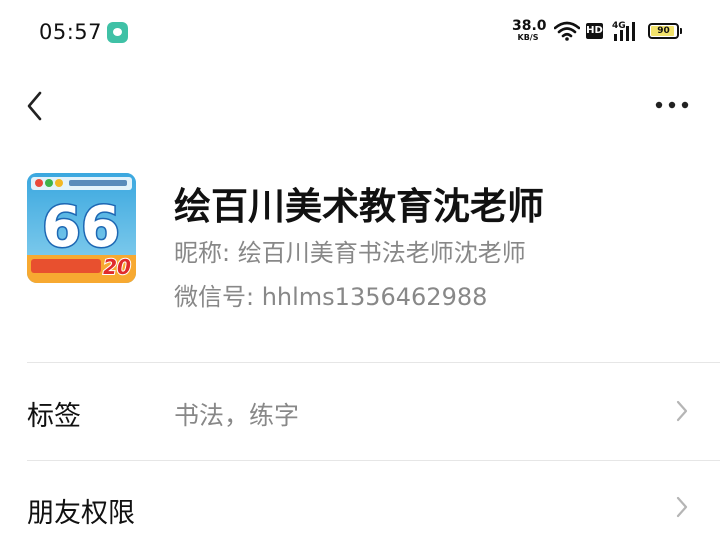 This screenshot has height=559, width=720. What do you see at coordinates (117, 32) in the screenshot?
I see `chat-app-icon` at bounding box center [117, 32].